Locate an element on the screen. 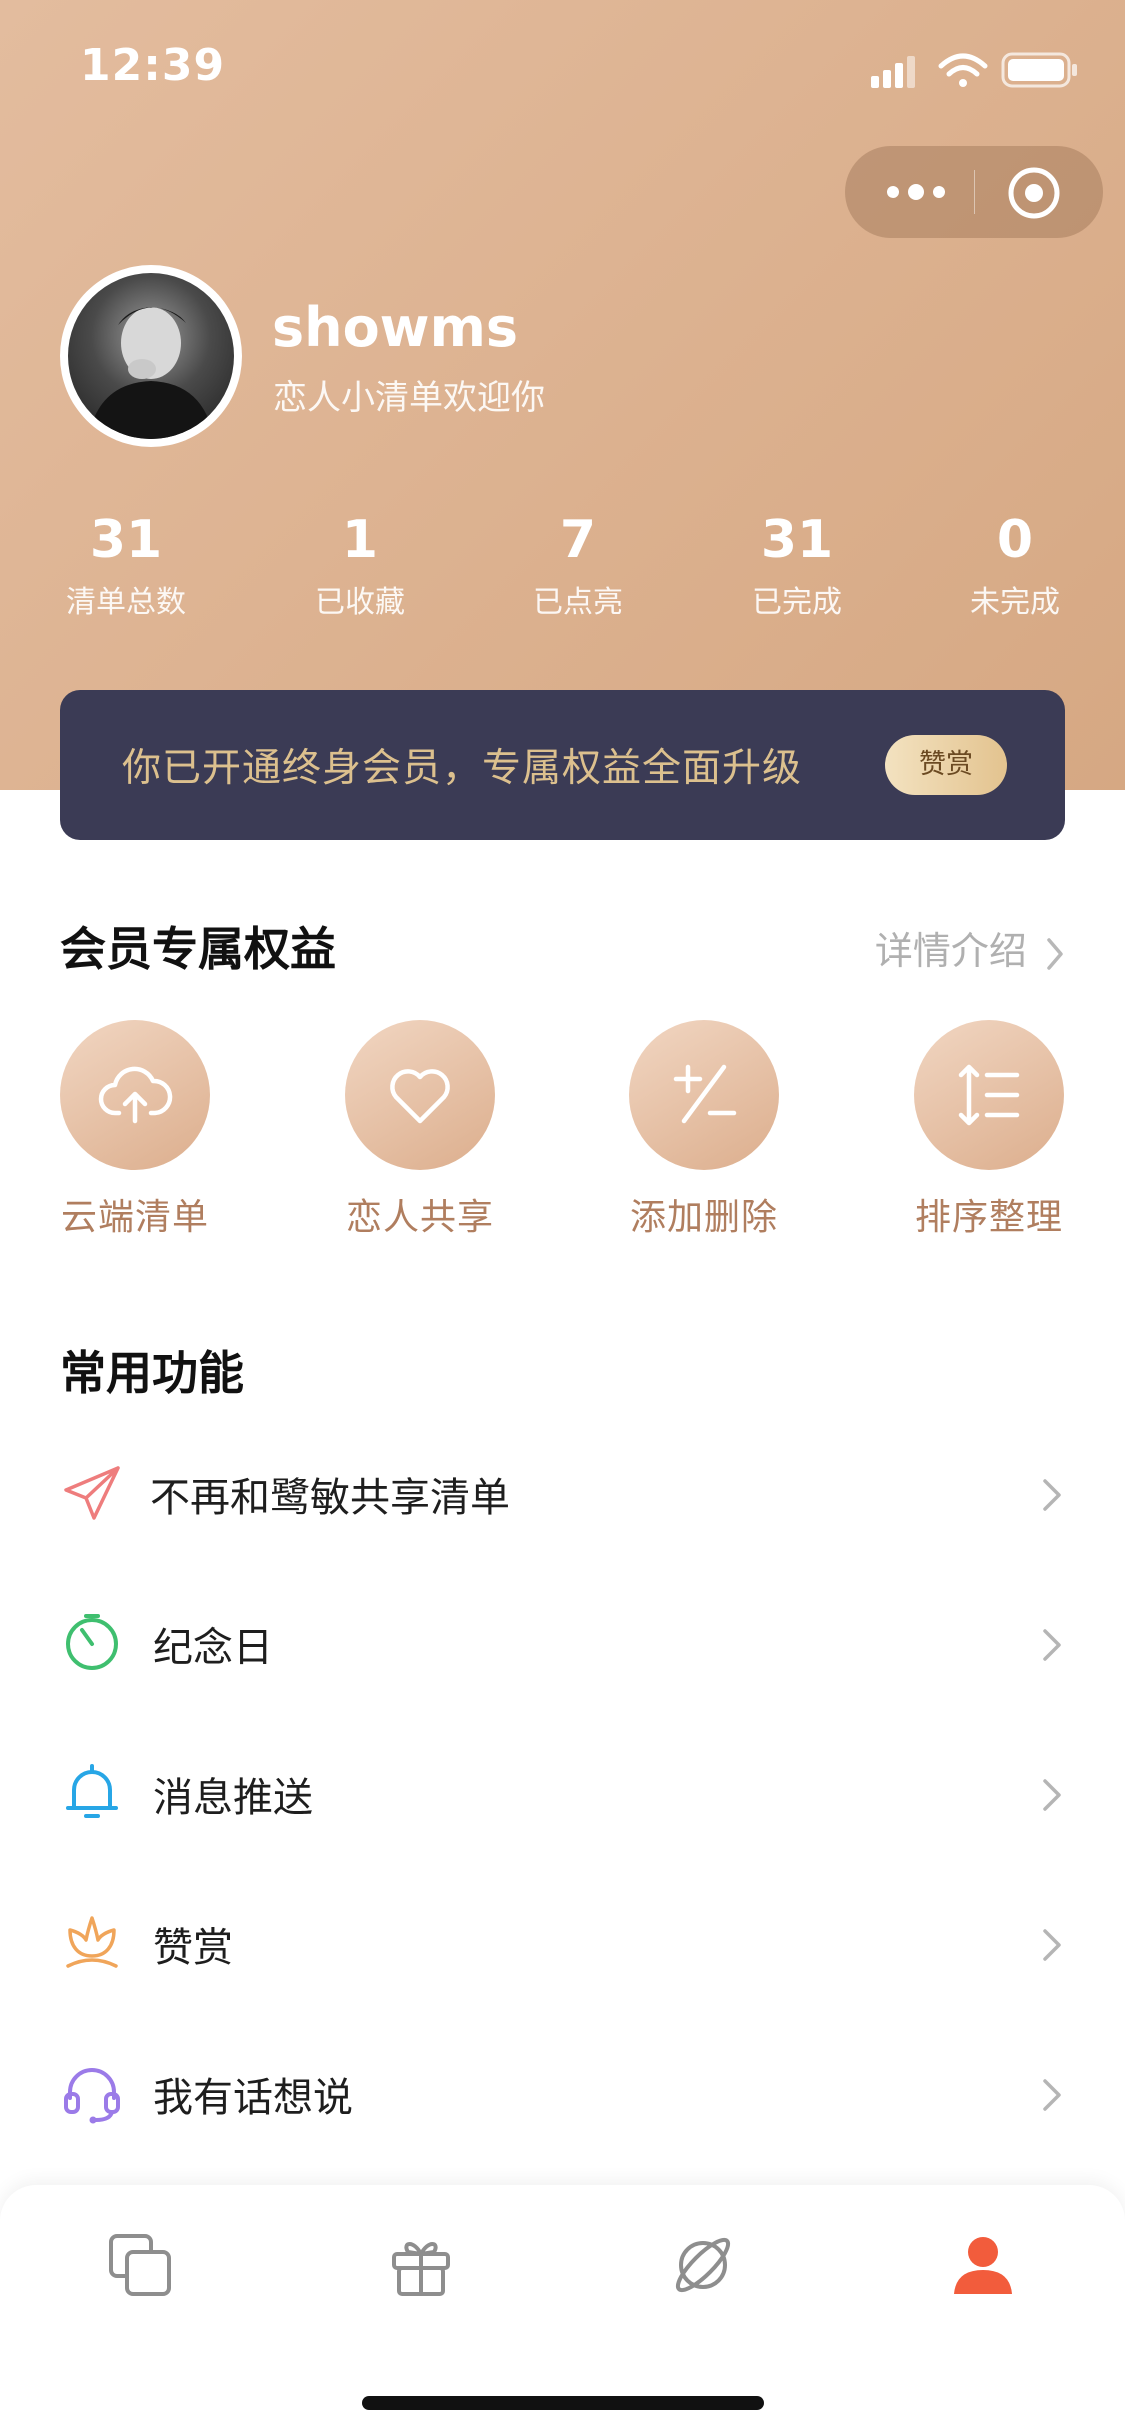 The height and width of the screenshot is (2436, 1125). timer-icon is located at coordinates (92, 1642).